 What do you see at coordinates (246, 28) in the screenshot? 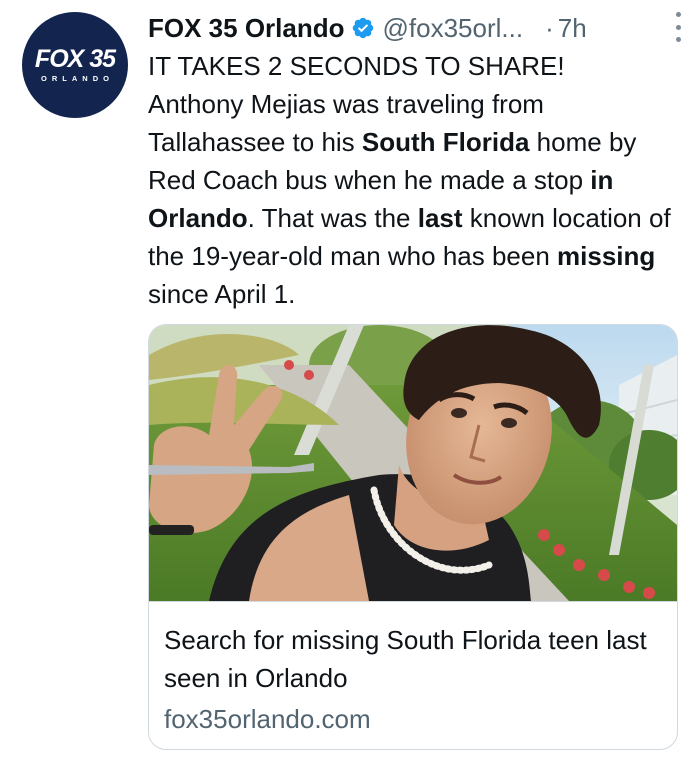
I see `display-name: FOX 35 Orlando` at bounding box center [246, 28].